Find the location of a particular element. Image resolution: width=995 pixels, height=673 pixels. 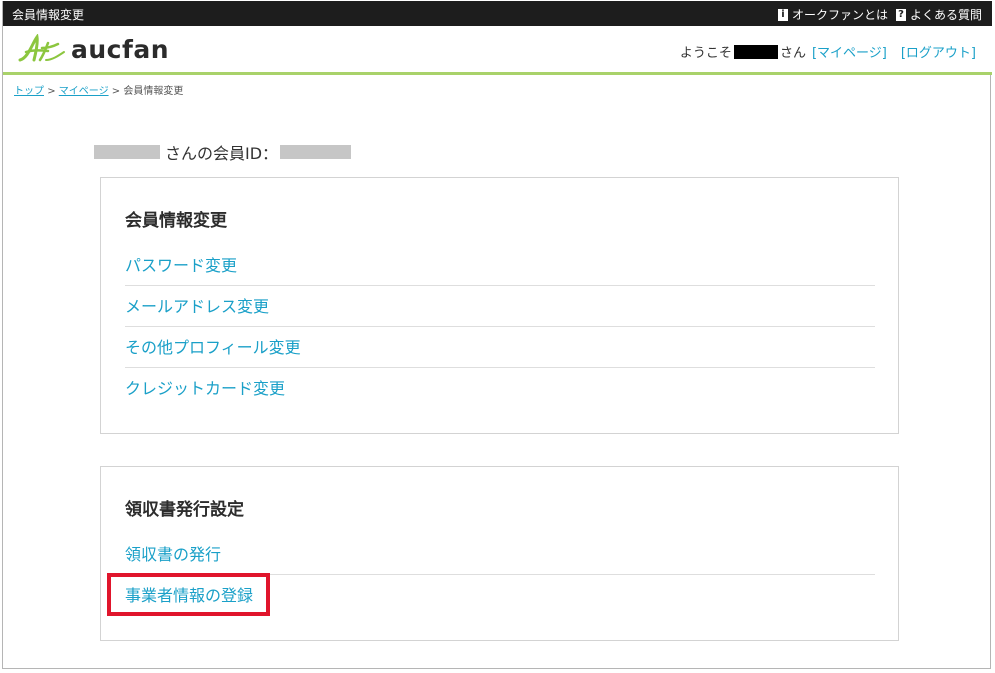

email-change-link: メールアドレス変更 is located at coordinates (500, 306).